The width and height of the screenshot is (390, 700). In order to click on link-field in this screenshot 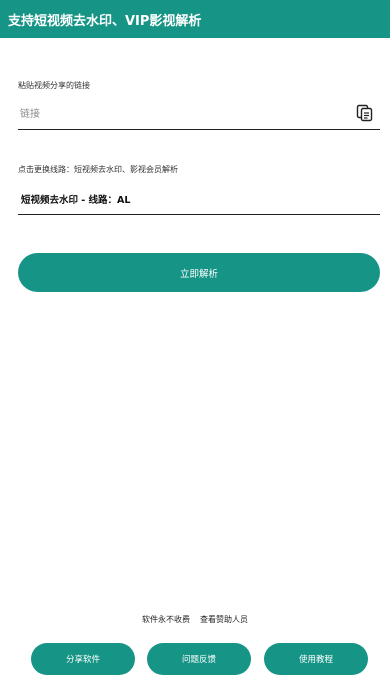, I will do `click(199, 115)`.